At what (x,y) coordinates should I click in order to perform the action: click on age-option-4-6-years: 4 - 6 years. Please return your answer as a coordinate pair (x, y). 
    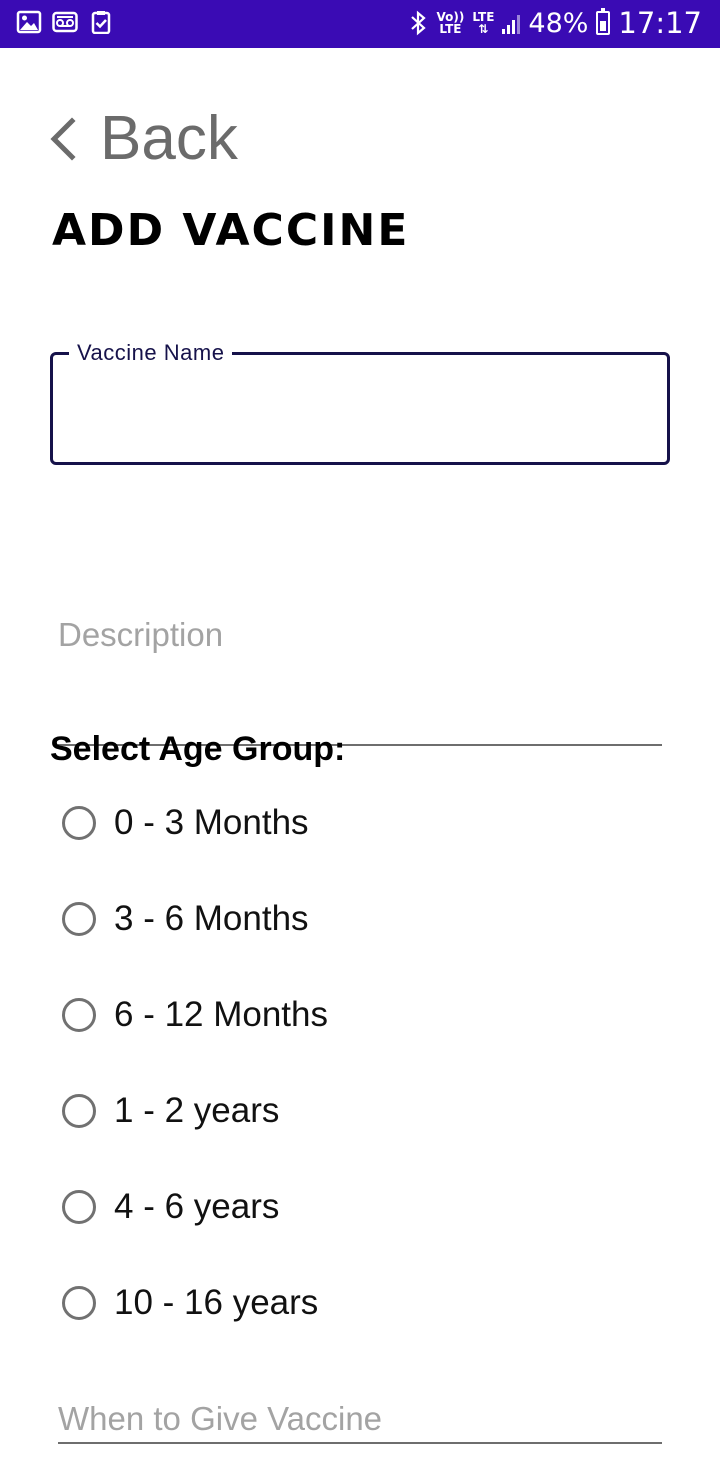
    Looking at the image, I should click on (170, 1207).